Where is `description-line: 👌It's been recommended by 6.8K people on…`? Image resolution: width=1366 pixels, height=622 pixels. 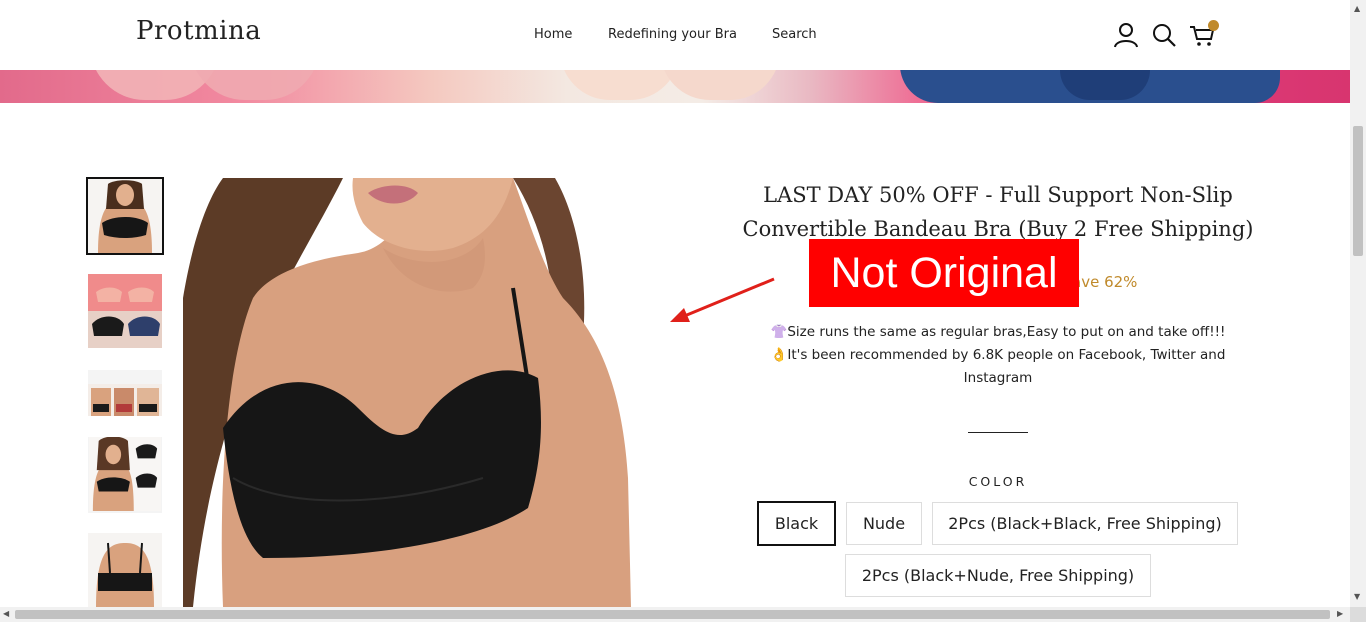
description-line: 👌It's been recommended by 6.8K people on… is located at coordinates (998, 355).